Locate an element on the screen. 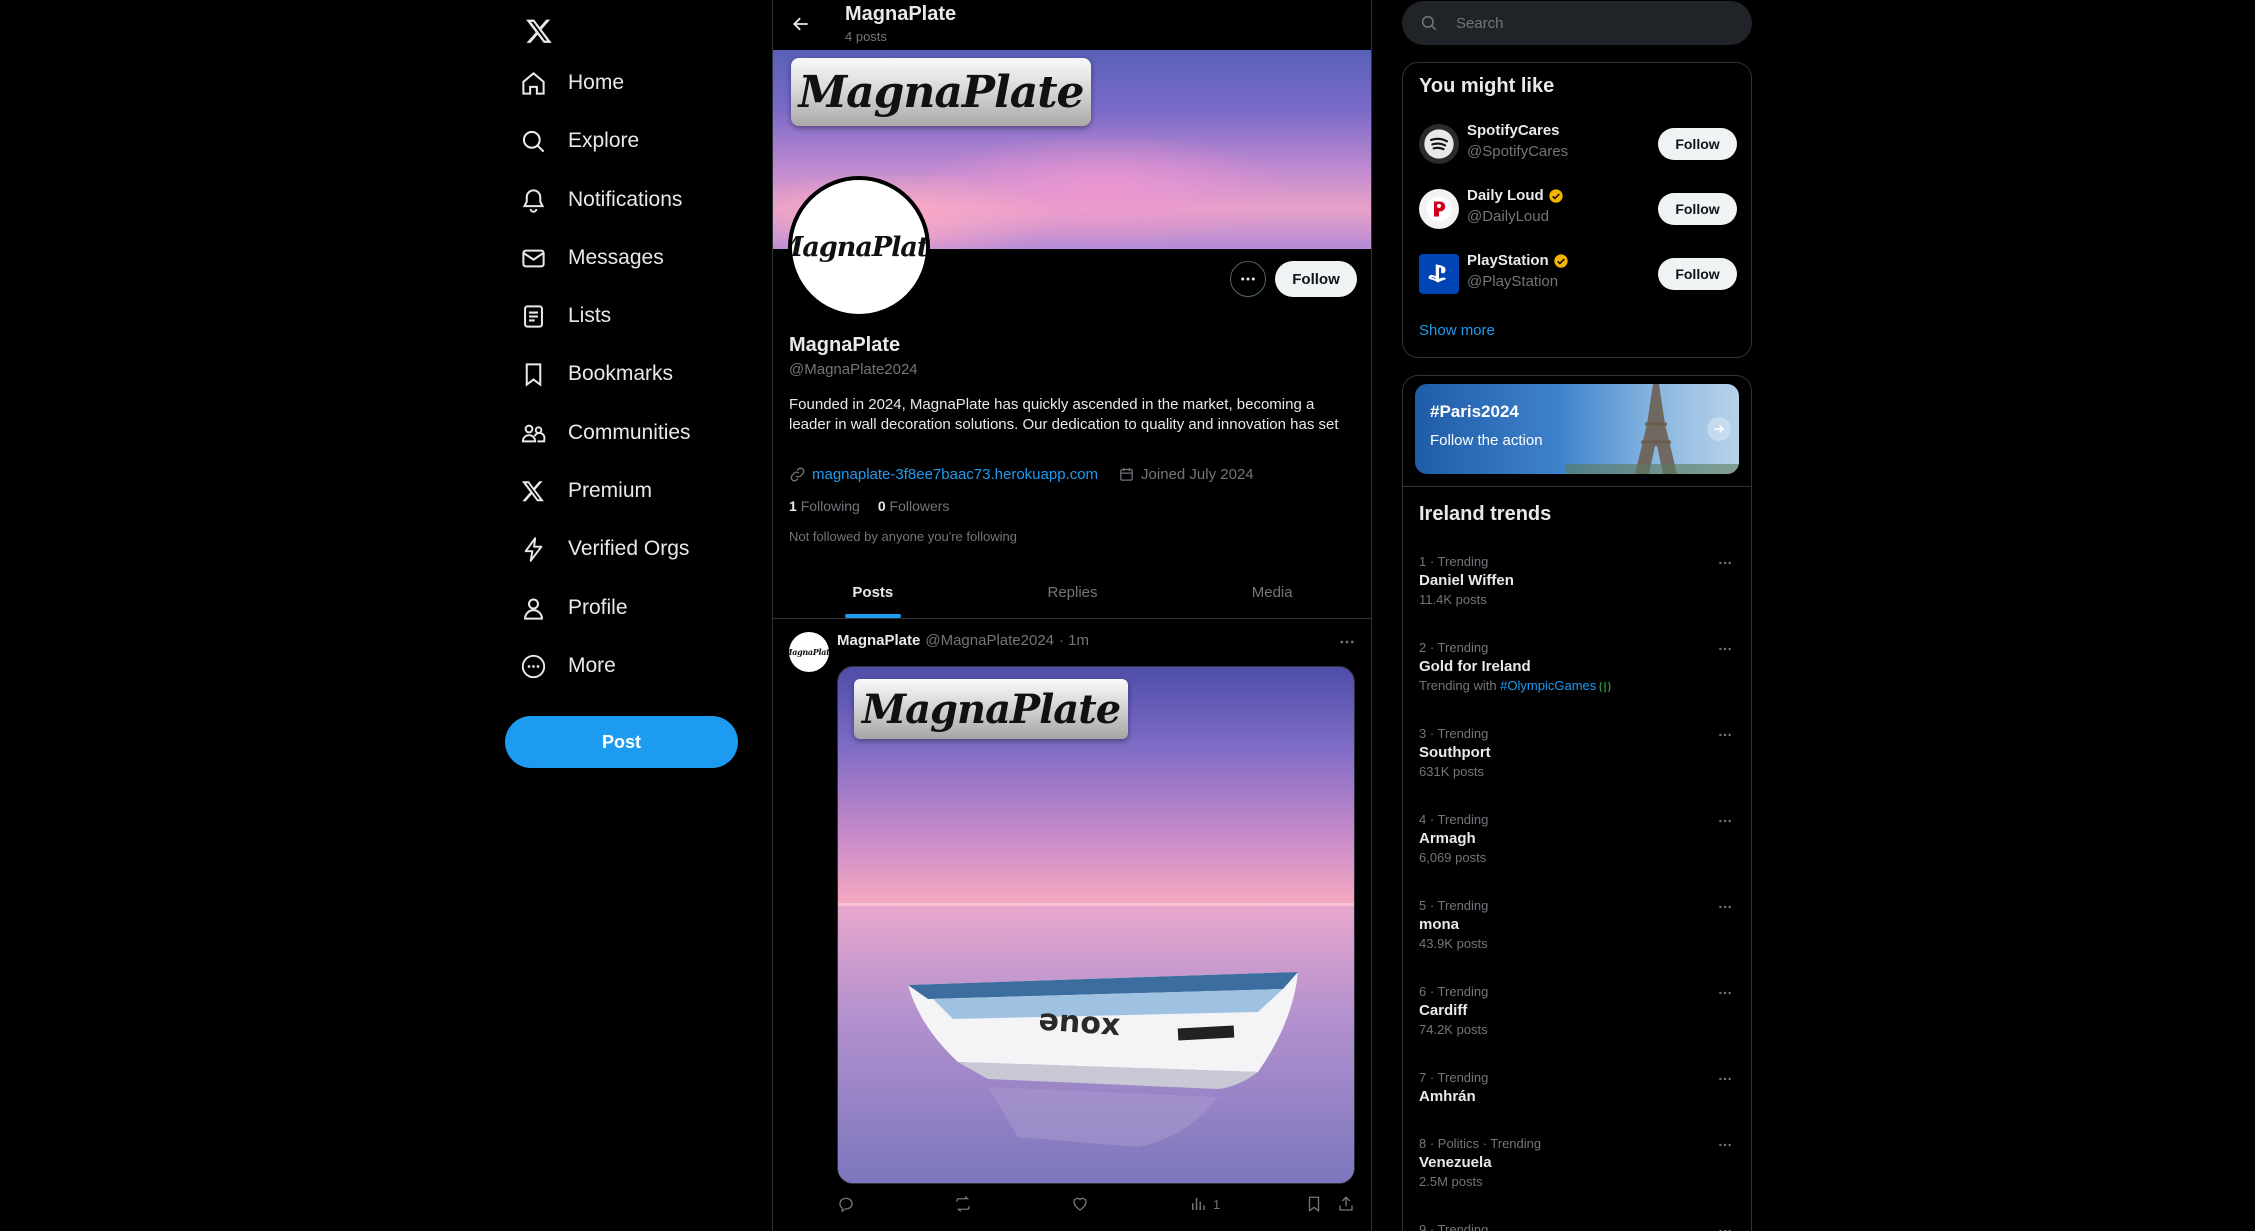 The width and height of the screenshot is (2255, 1231). tab-posts: Posts is located at coordinates (873, 592).